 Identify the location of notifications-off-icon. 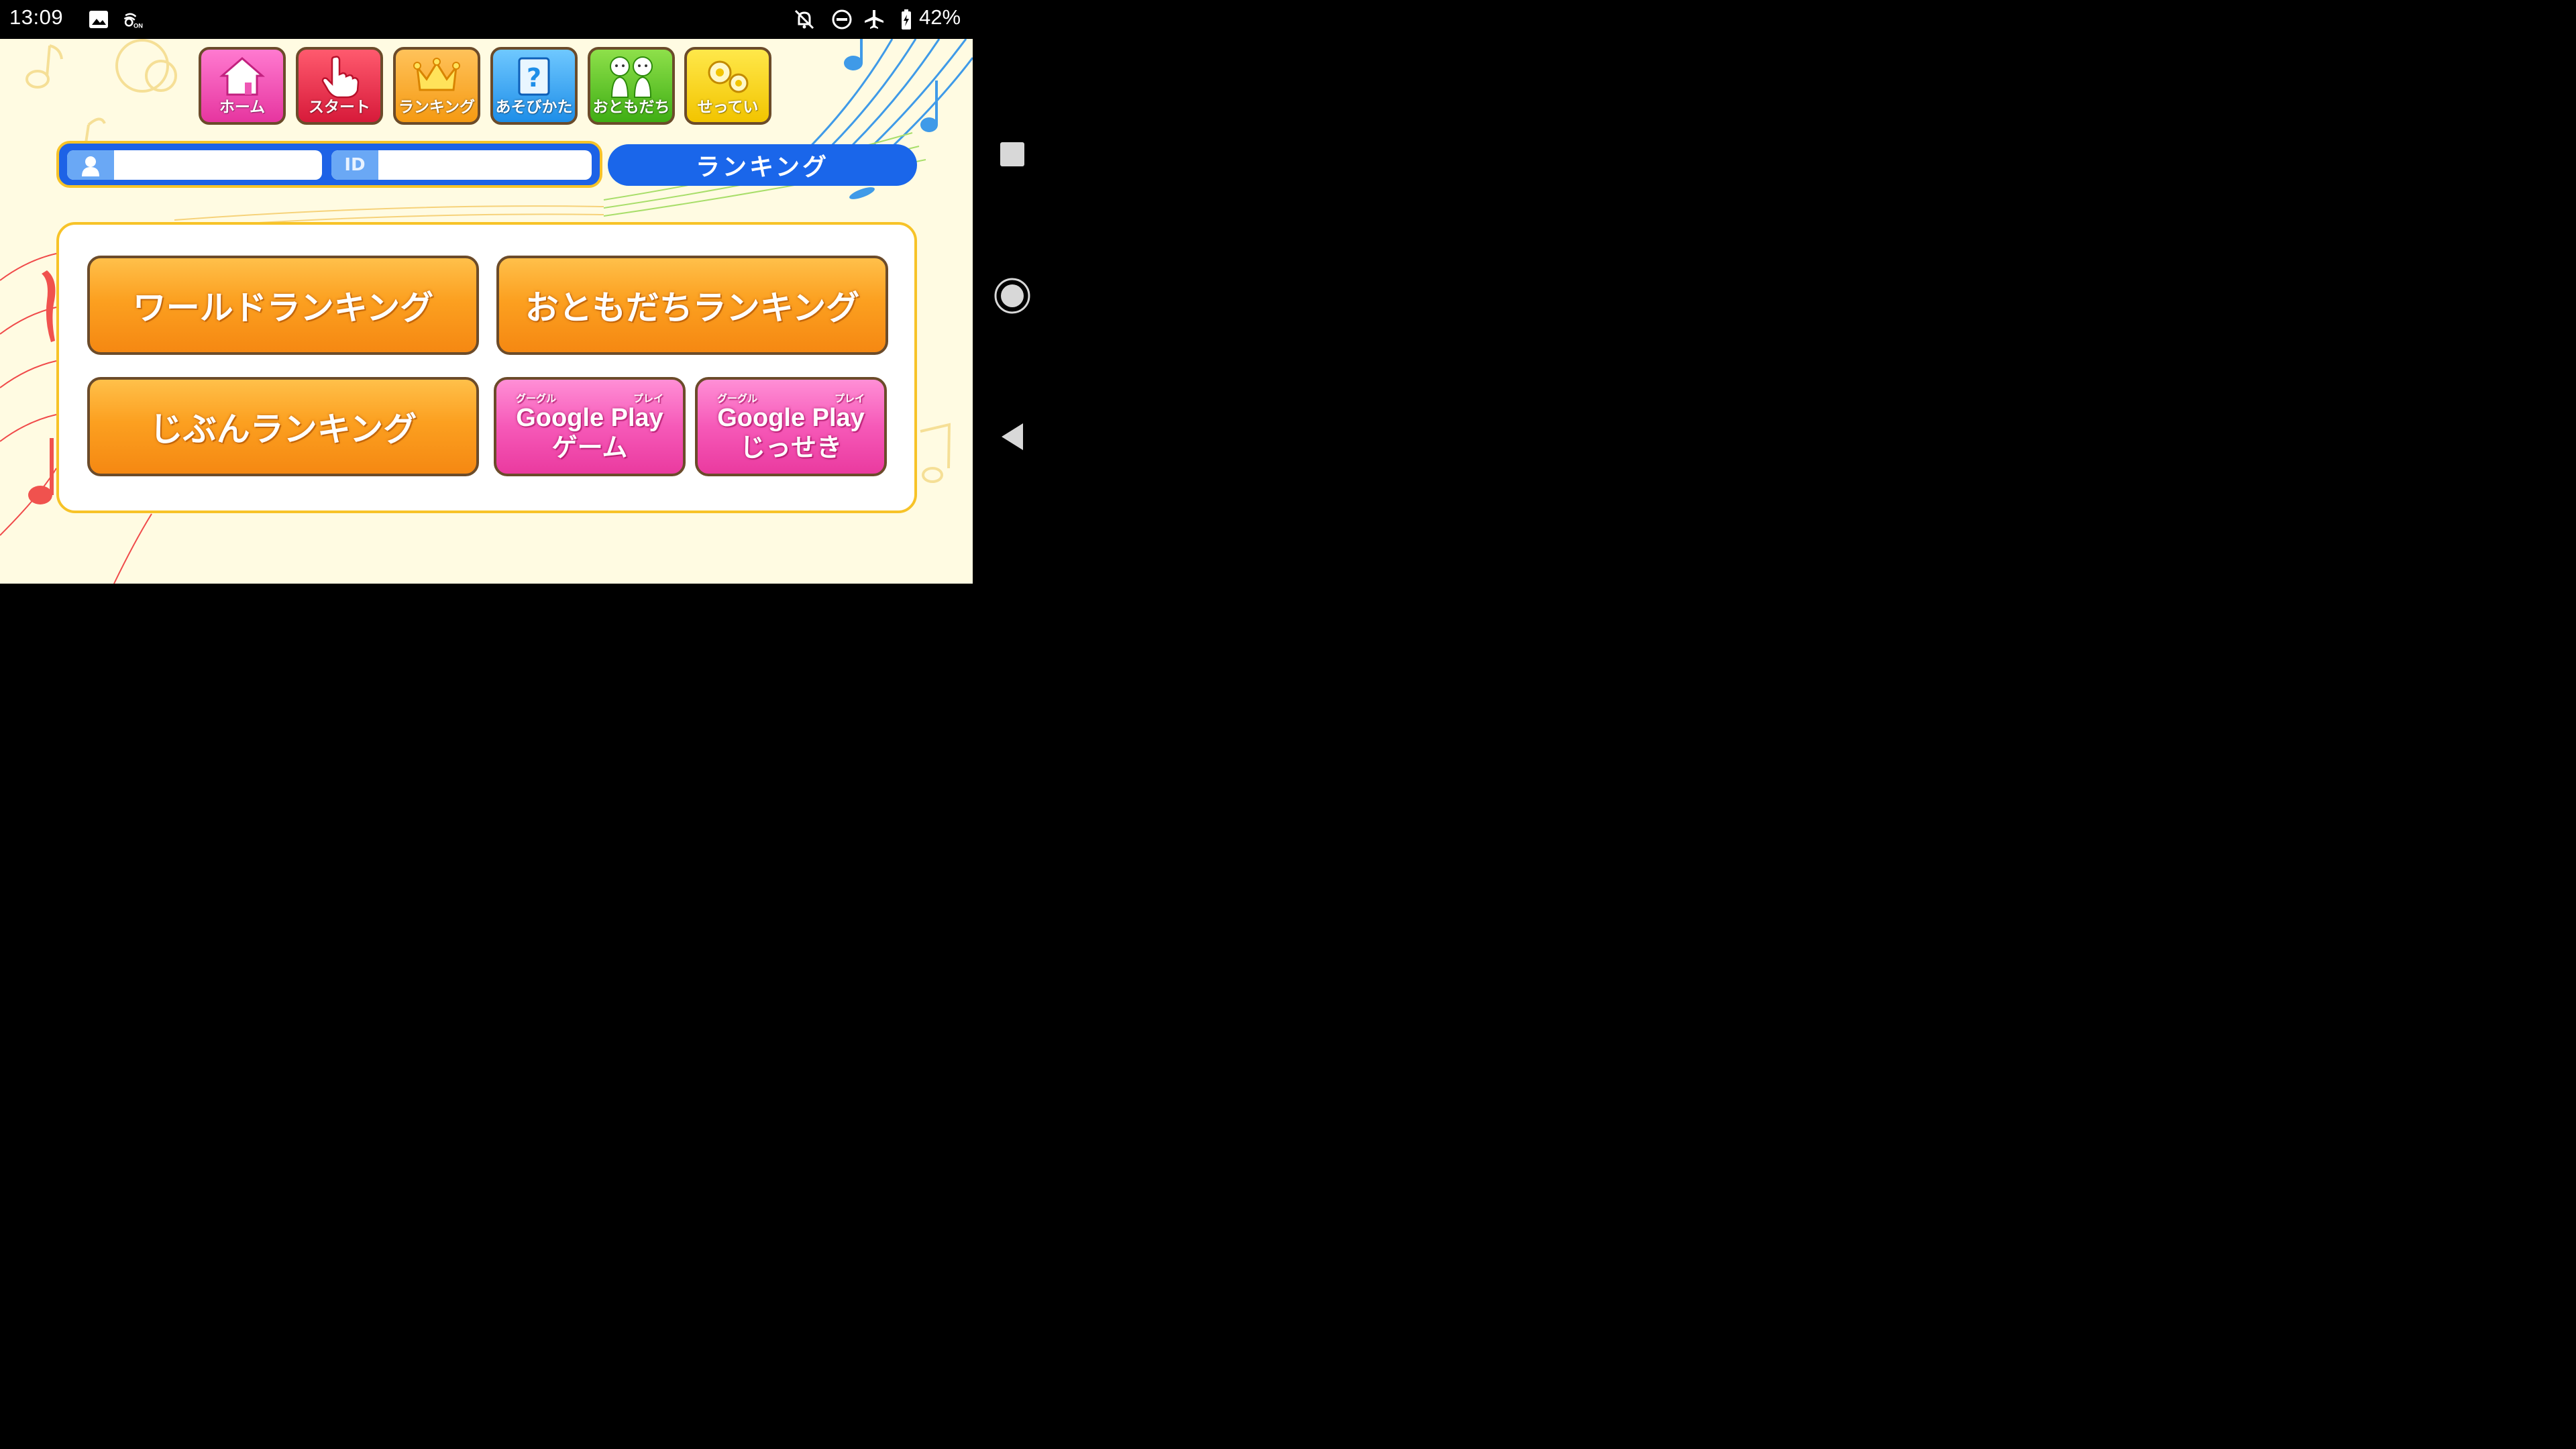
(804, 19).